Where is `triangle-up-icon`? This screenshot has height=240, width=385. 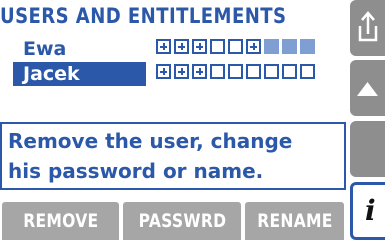 triangle-up-icon is located at coordinates (367, 89).